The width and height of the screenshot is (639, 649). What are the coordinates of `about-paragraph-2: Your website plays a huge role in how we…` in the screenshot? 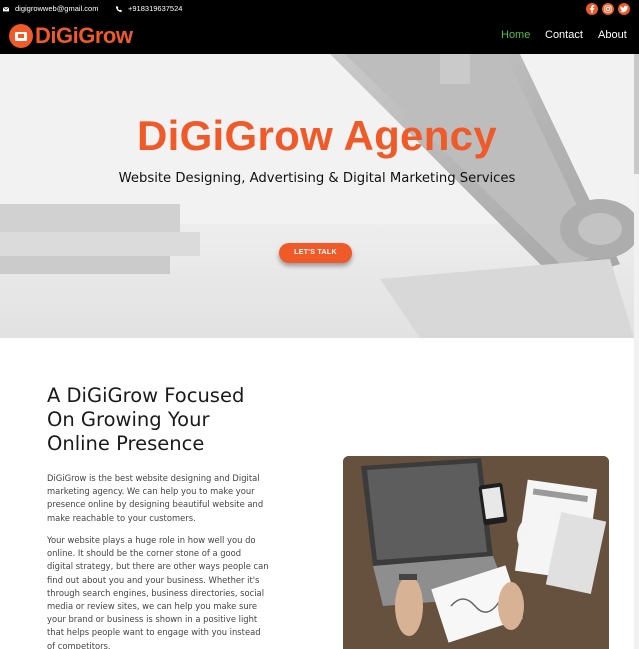 It's located at (167, 591).